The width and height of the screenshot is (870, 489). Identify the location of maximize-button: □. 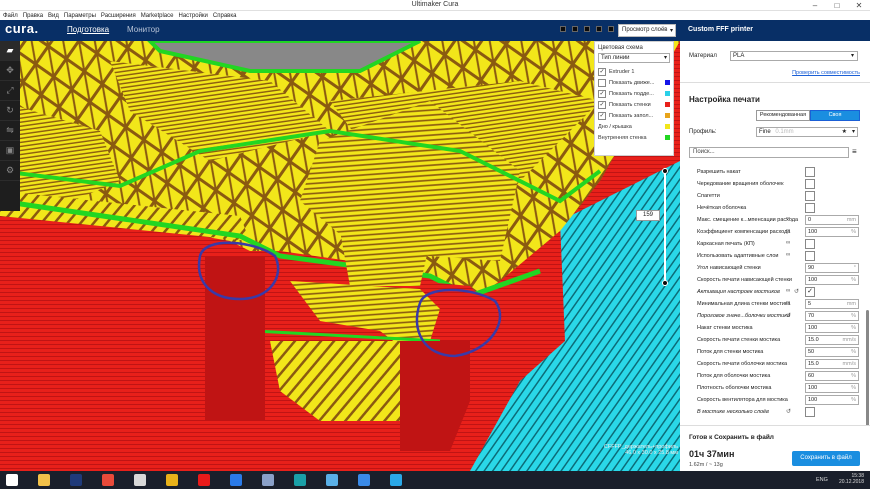
(837, 5).